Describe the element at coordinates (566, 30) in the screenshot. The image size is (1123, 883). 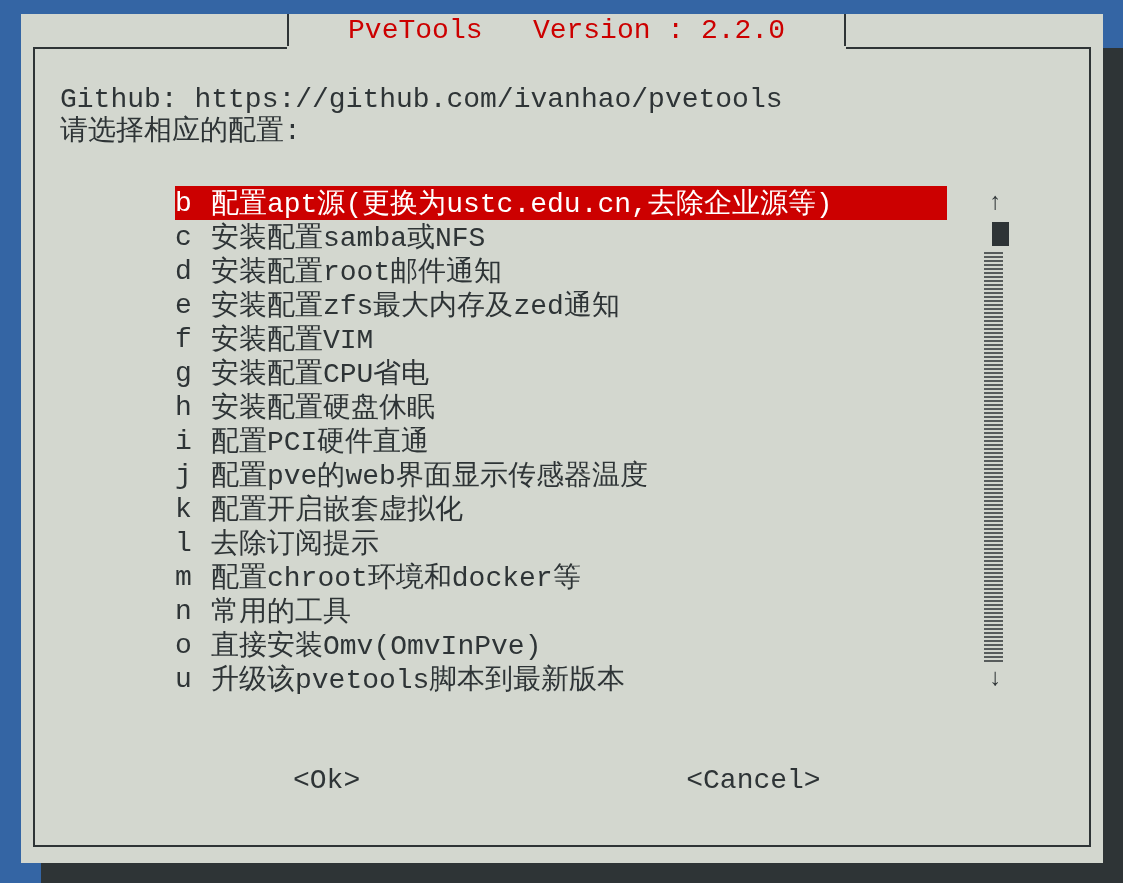
I see `dialog-title: PveTools Version : 2.2.0` at that location.